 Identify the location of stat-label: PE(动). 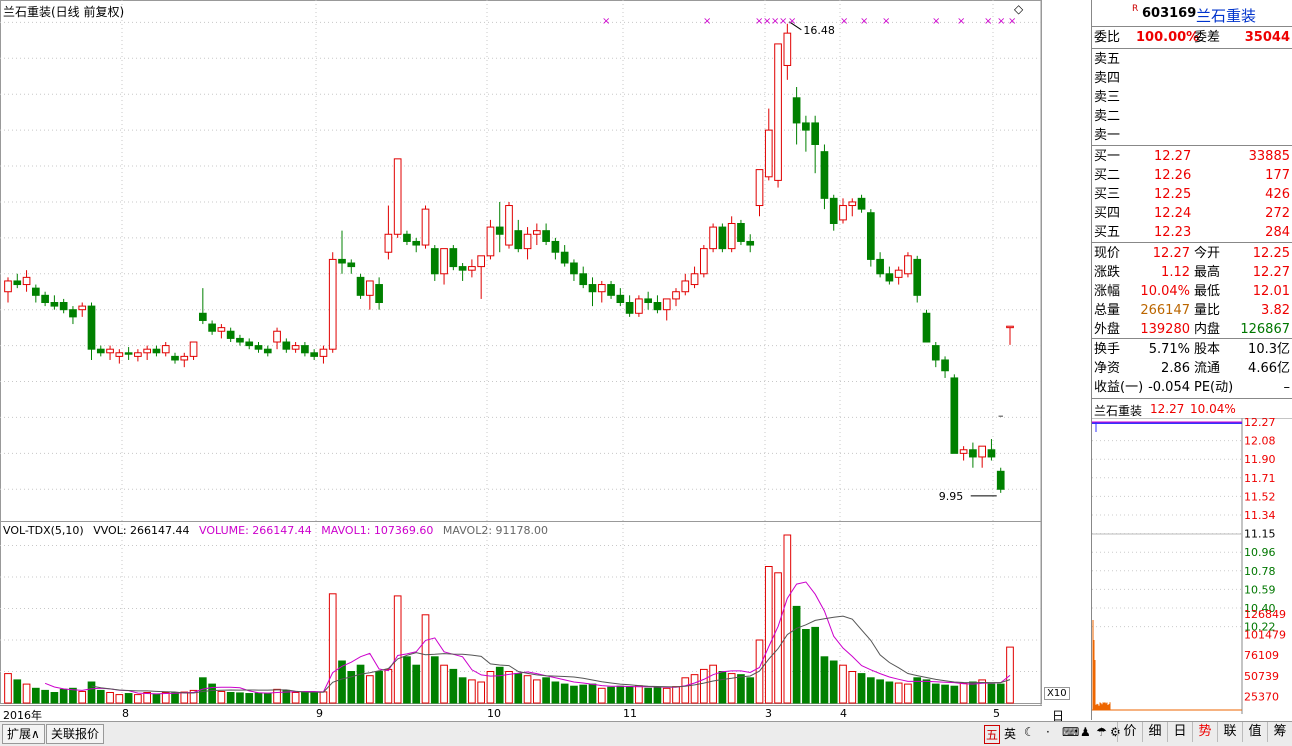
(1213, 387).